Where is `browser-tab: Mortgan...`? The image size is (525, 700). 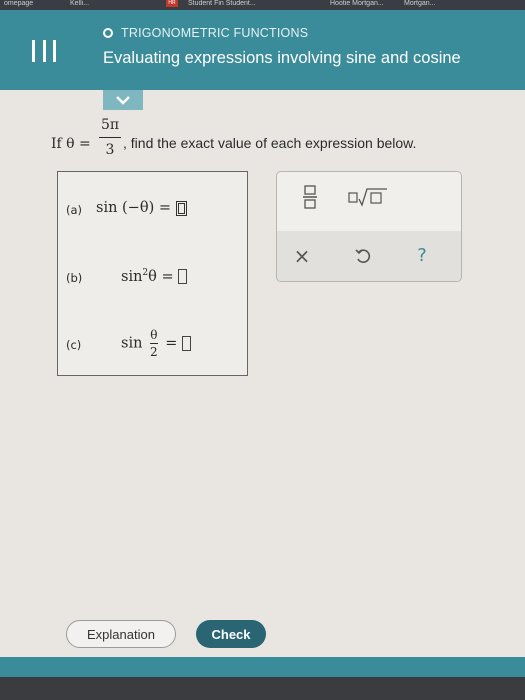
browser-tab: Mortgan... is located at coordinates (420, 4).